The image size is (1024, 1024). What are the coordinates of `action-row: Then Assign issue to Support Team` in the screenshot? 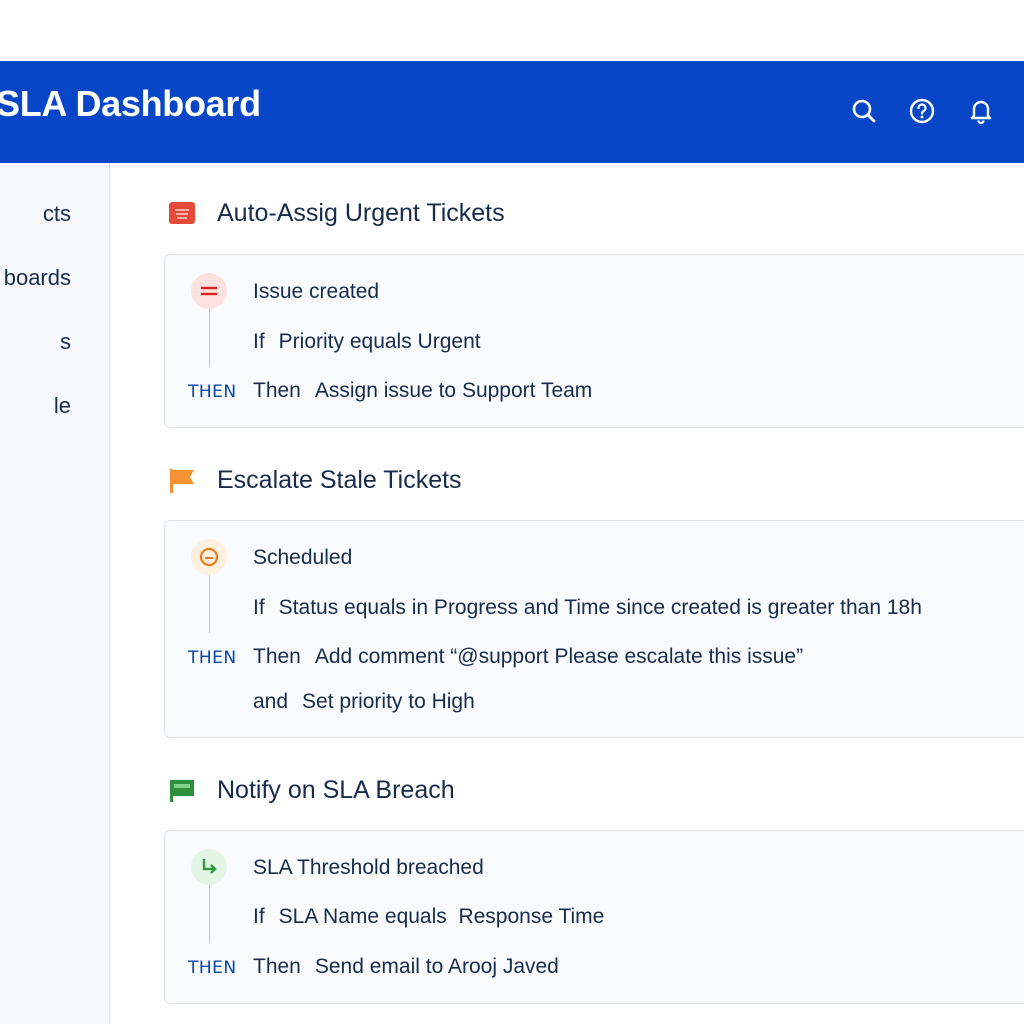 It's located at (422, 391).